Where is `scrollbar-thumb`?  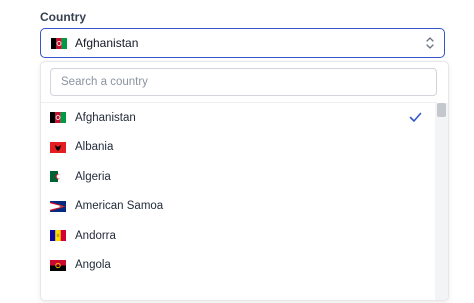 scrollbar-thumb is located at coordinates (441, 110).